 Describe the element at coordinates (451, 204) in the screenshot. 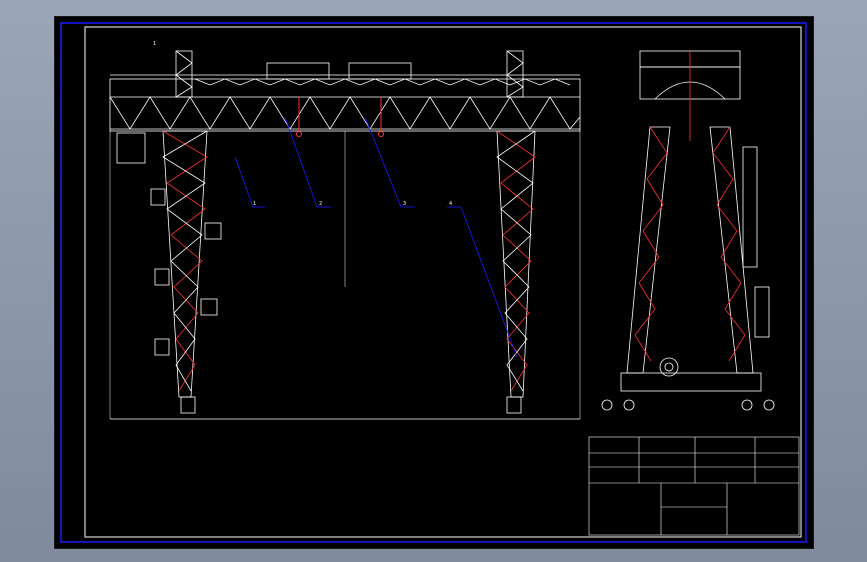

I see `callout-4: 4` at that location.